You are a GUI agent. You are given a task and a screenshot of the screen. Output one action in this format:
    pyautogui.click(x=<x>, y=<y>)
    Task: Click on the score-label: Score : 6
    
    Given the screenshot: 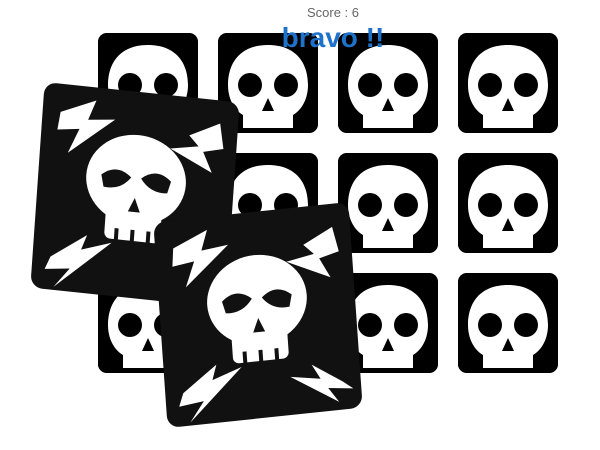 What is the action you would take?
    pyautogui.click(x=333, y=12)
    